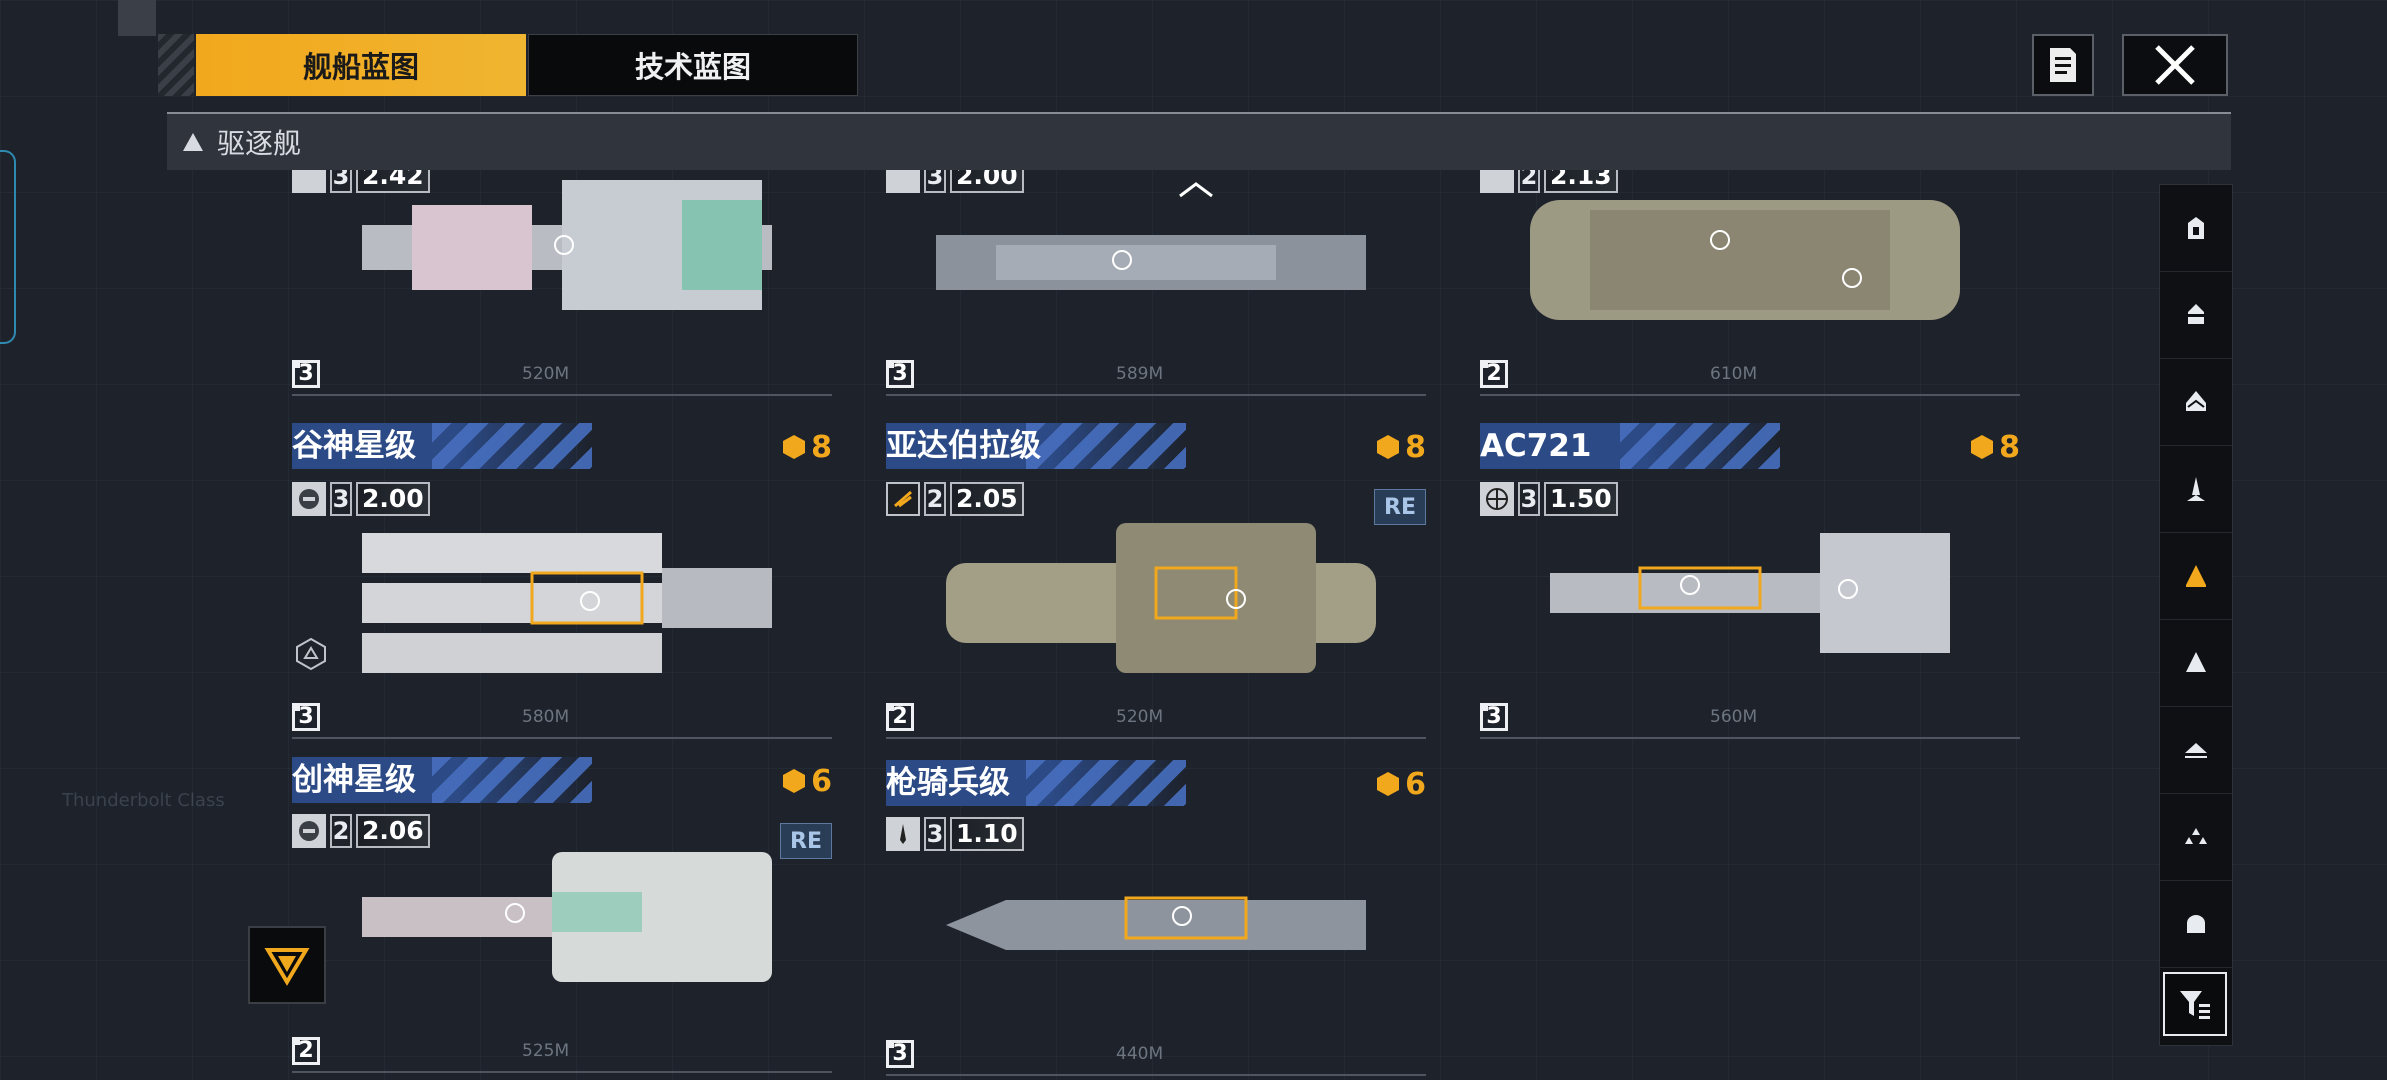 The image size is (2387, 1080). I want to click on corner-block, so click(137, 18).